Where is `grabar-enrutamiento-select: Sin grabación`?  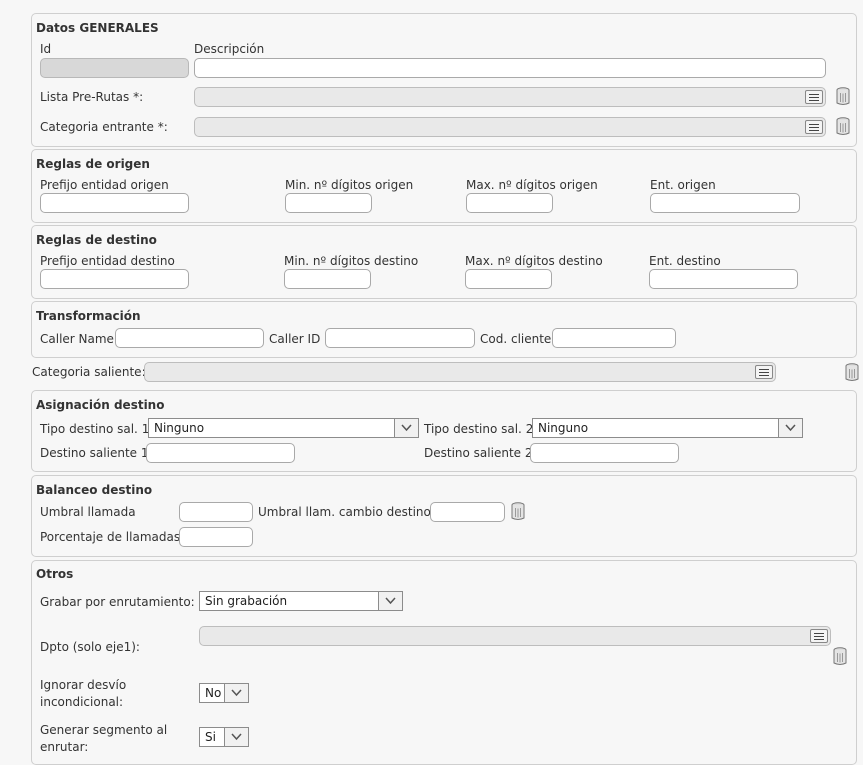
grabar-enrutamiento-select: Sin grabación is located at coordinates (301, 601).